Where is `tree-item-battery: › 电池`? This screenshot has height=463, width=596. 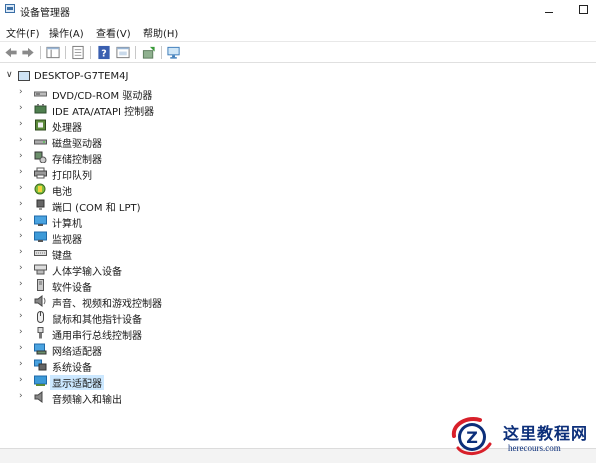
tree-item-battery: › 电池 is located at coordinates (298, 189).